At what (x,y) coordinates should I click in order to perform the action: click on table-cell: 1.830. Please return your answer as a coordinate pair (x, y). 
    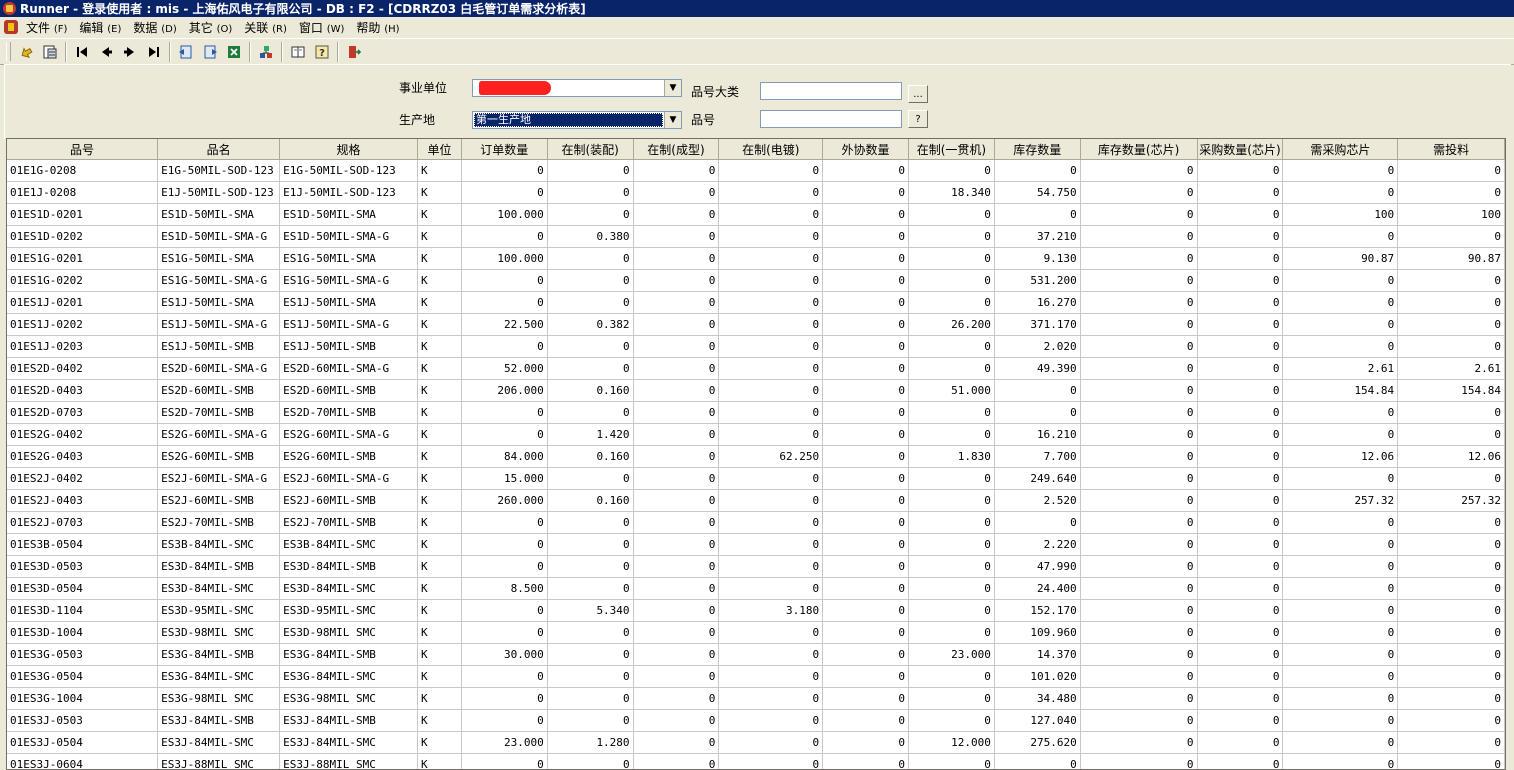
    Looking at the image, I should click on (951, 456).